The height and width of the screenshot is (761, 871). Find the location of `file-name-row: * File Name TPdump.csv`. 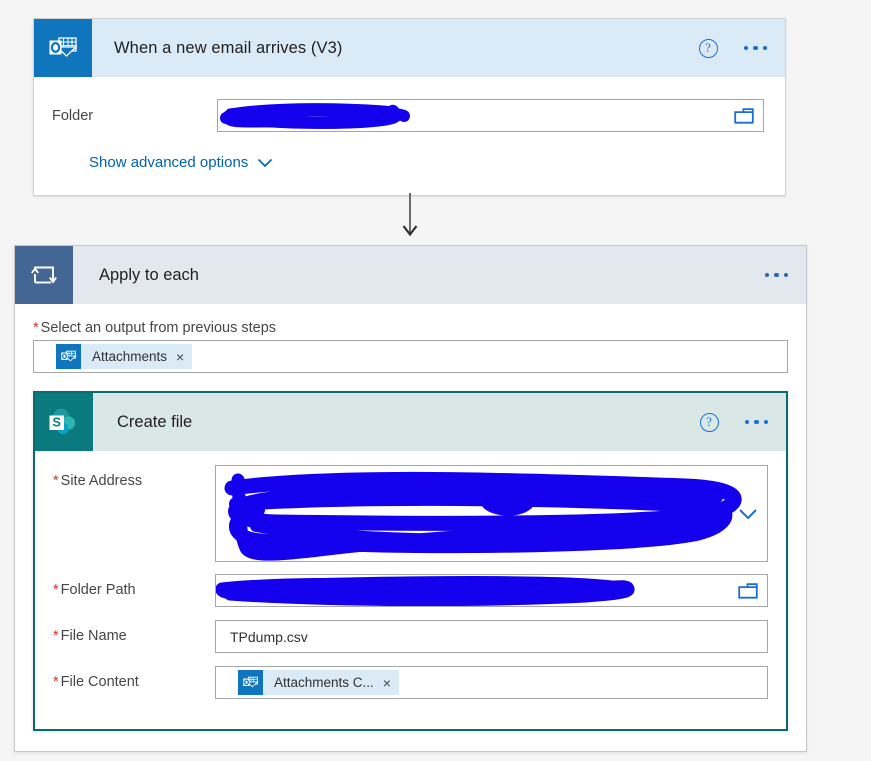

file-name-row: * File Name TPdump.csv is located at coordinates (410, 636).